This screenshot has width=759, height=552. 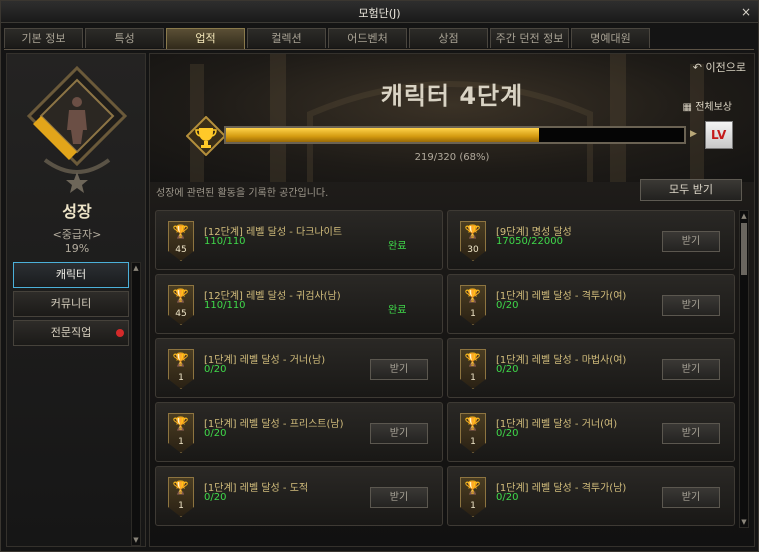 I want to click on stage-reward-icon: LV, so click(x=719, y=135).